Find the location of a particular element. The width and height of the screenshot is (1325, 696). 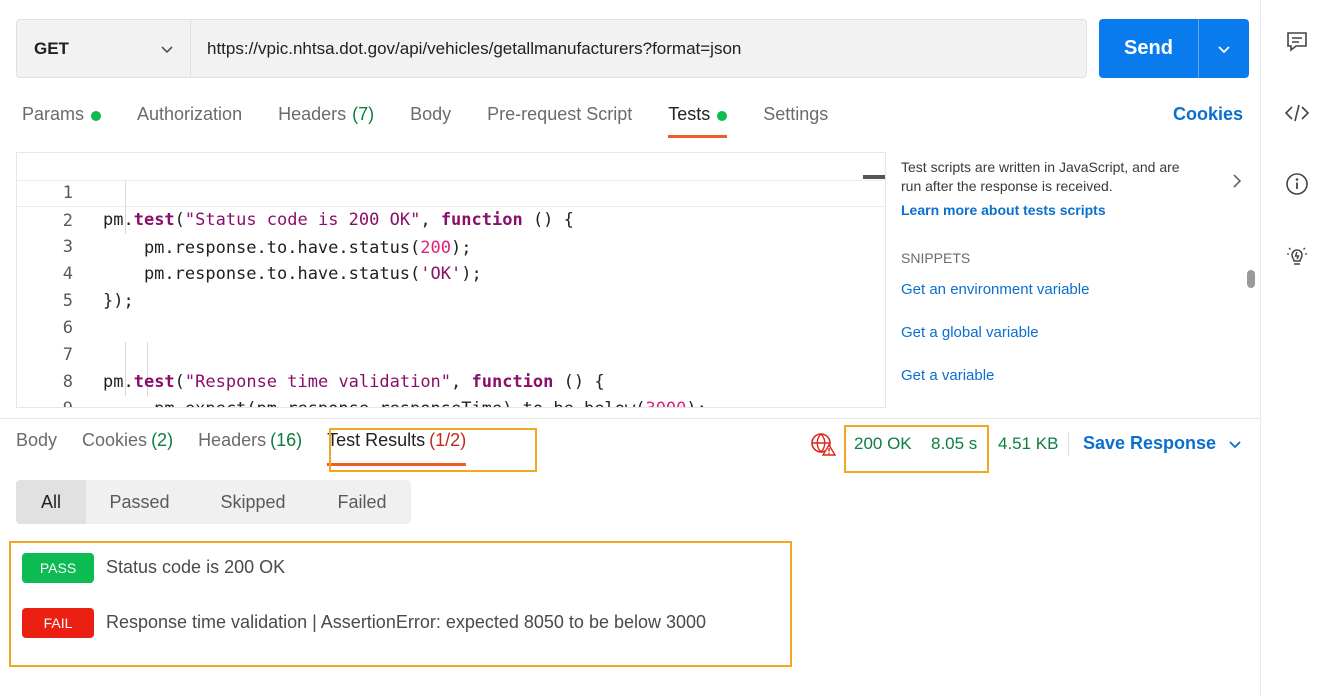

code-line: 2 pm.response.to.have.status(200); is located at coordinates (451, 219).